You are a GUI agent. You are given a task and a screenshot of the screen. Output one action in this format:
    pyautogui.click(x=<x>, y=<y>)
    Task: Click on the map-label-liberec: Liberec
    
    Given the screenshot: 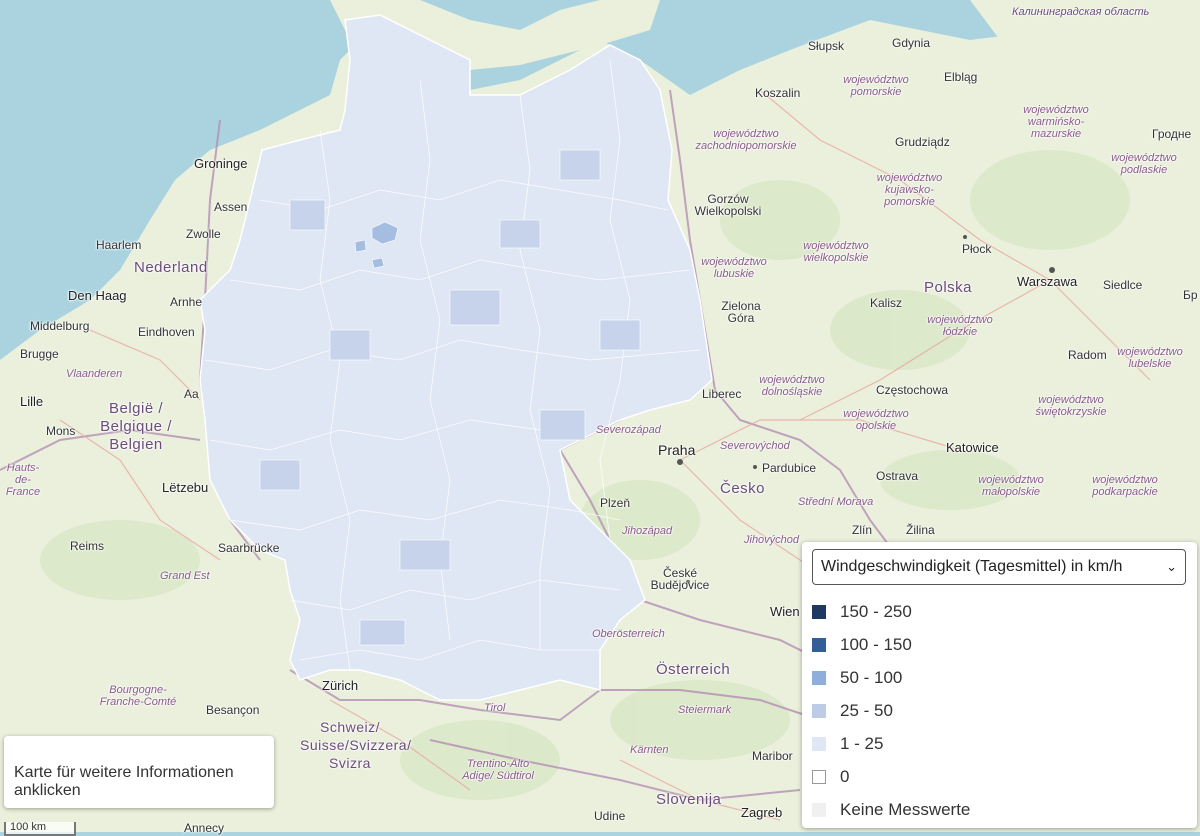 What is the action you would take?
    pyautogui.click(x=722, y=394)
    